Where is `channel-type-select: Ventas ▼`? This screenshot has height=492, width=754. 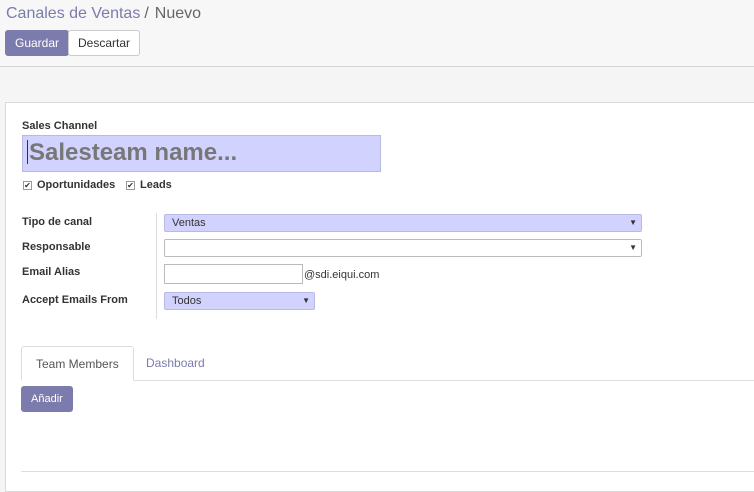 channel-type-select: Ventas ▼ is located at coordinates (403, 223).